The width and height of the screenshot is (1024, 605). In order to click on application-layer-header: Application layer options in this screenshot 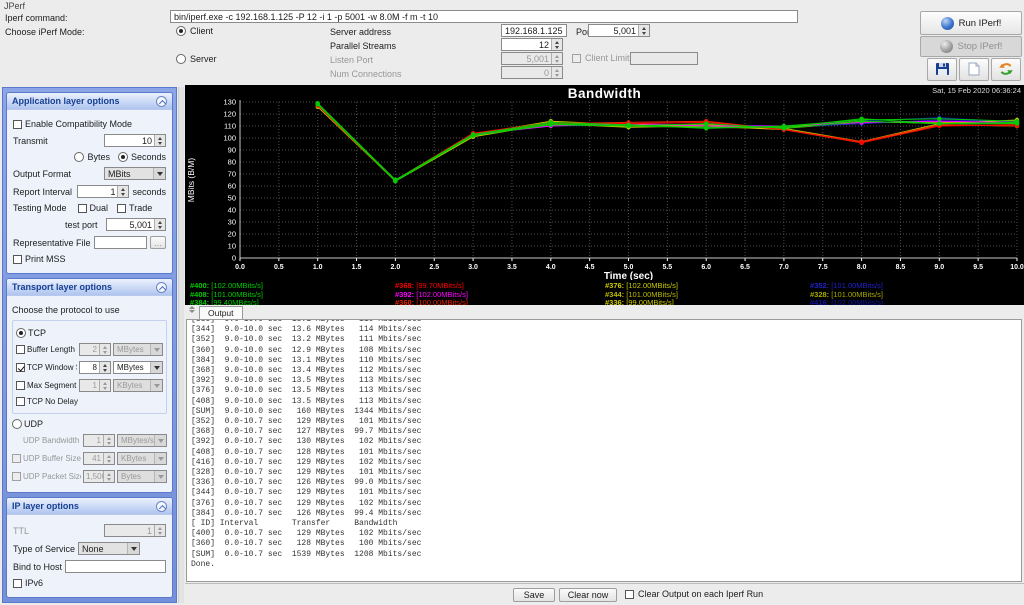, I will do `click(89, 101)`.